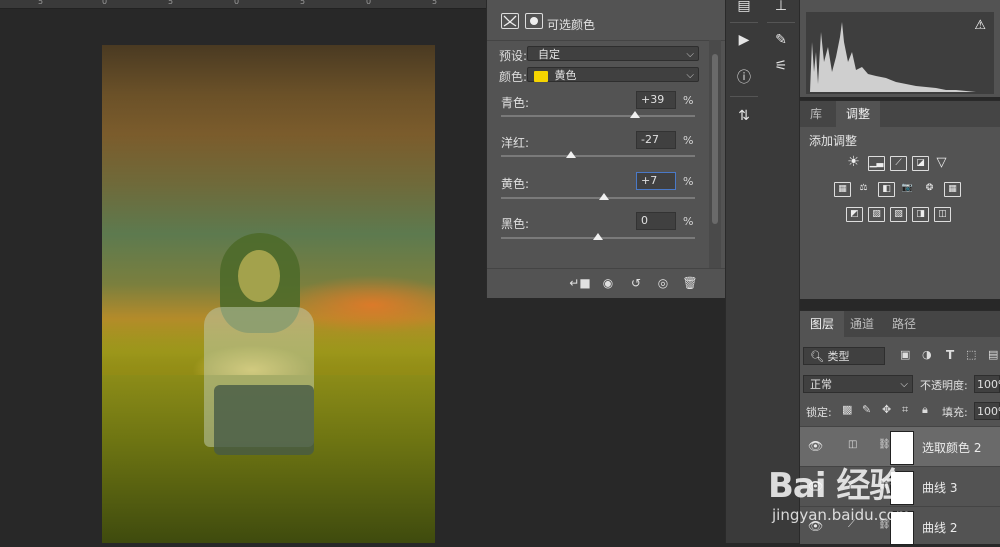 This screenshot has width=1000, height=547. I want to click on brush-settings-icon: ⚟, so click(781, 66).